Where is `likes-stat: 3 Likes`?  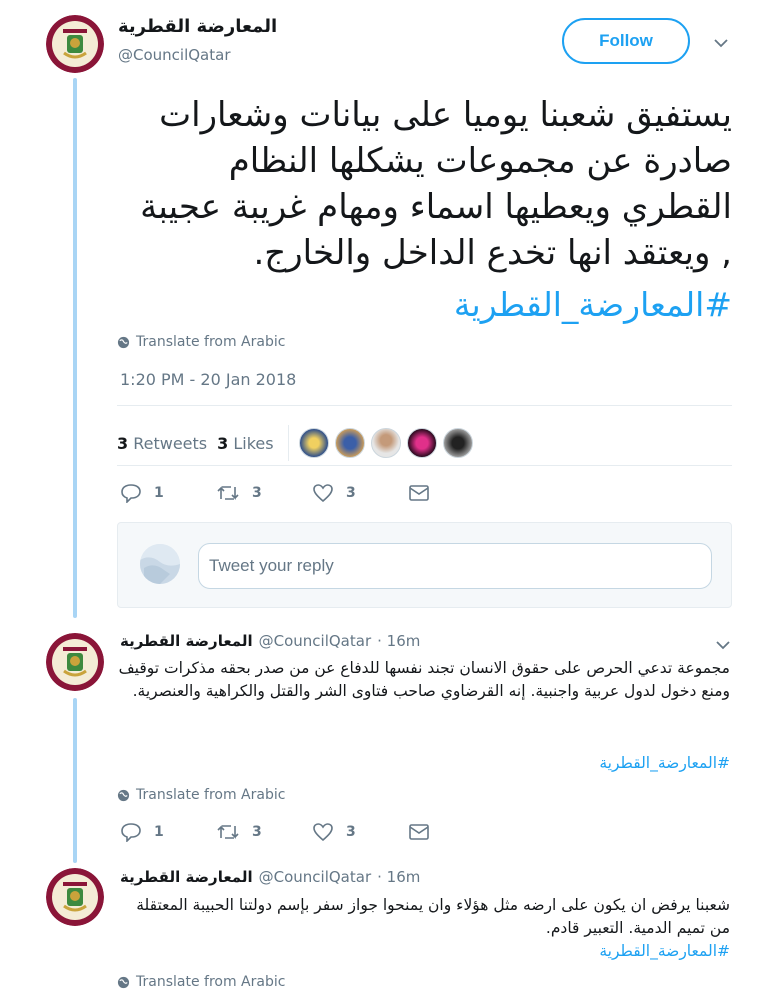 likes-stat: 3 Likes is located at coordinates (245, 443).